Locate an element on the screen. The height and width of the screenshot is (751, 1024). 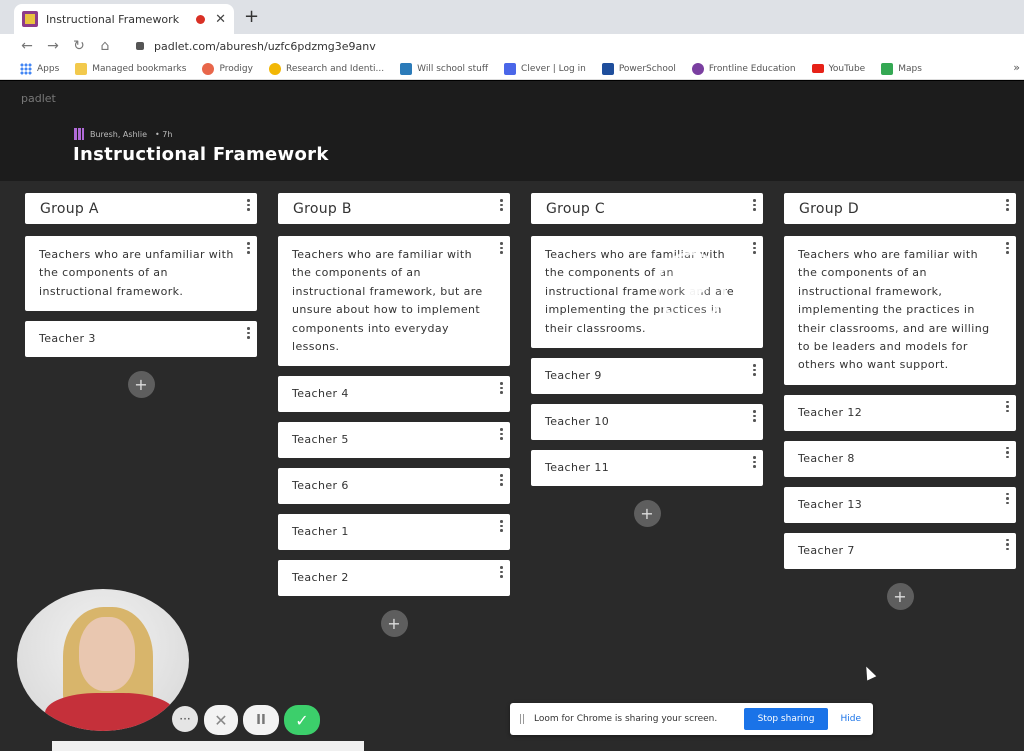
padlet-logo: padlet is located at coordinates (38, 98).